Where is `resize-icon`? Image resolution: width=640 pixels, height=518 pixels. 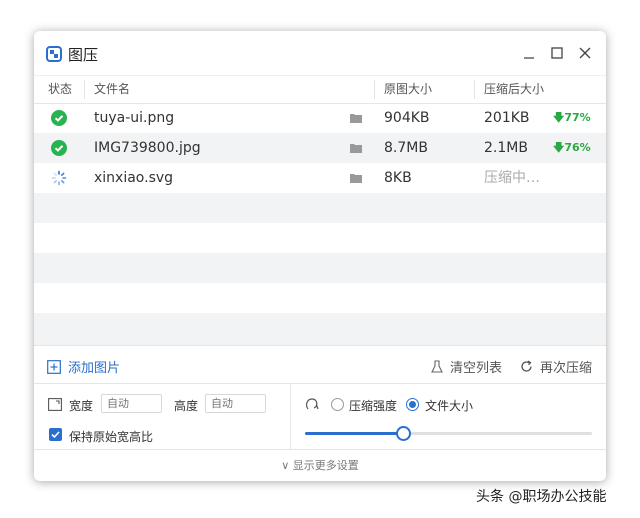 resize-icon is located at coordinates (55, 404).